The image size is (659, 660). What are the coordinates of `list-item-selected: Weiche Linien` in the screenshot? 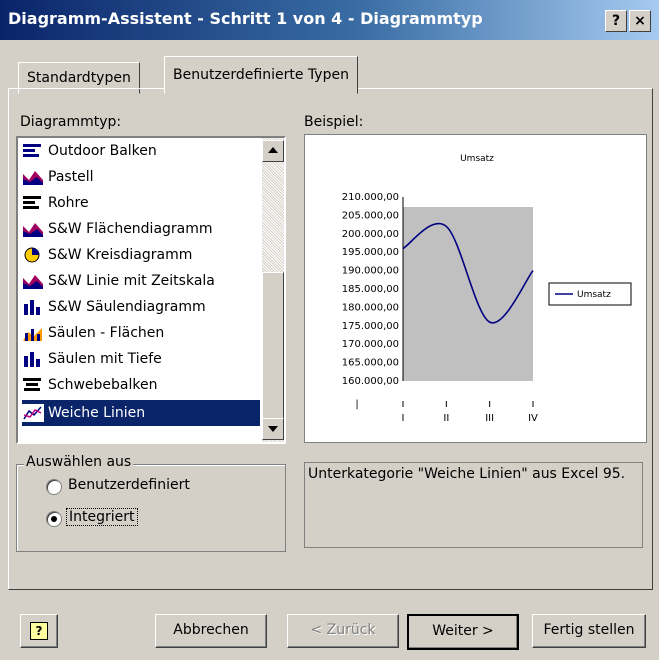 It's located at (141, 413).